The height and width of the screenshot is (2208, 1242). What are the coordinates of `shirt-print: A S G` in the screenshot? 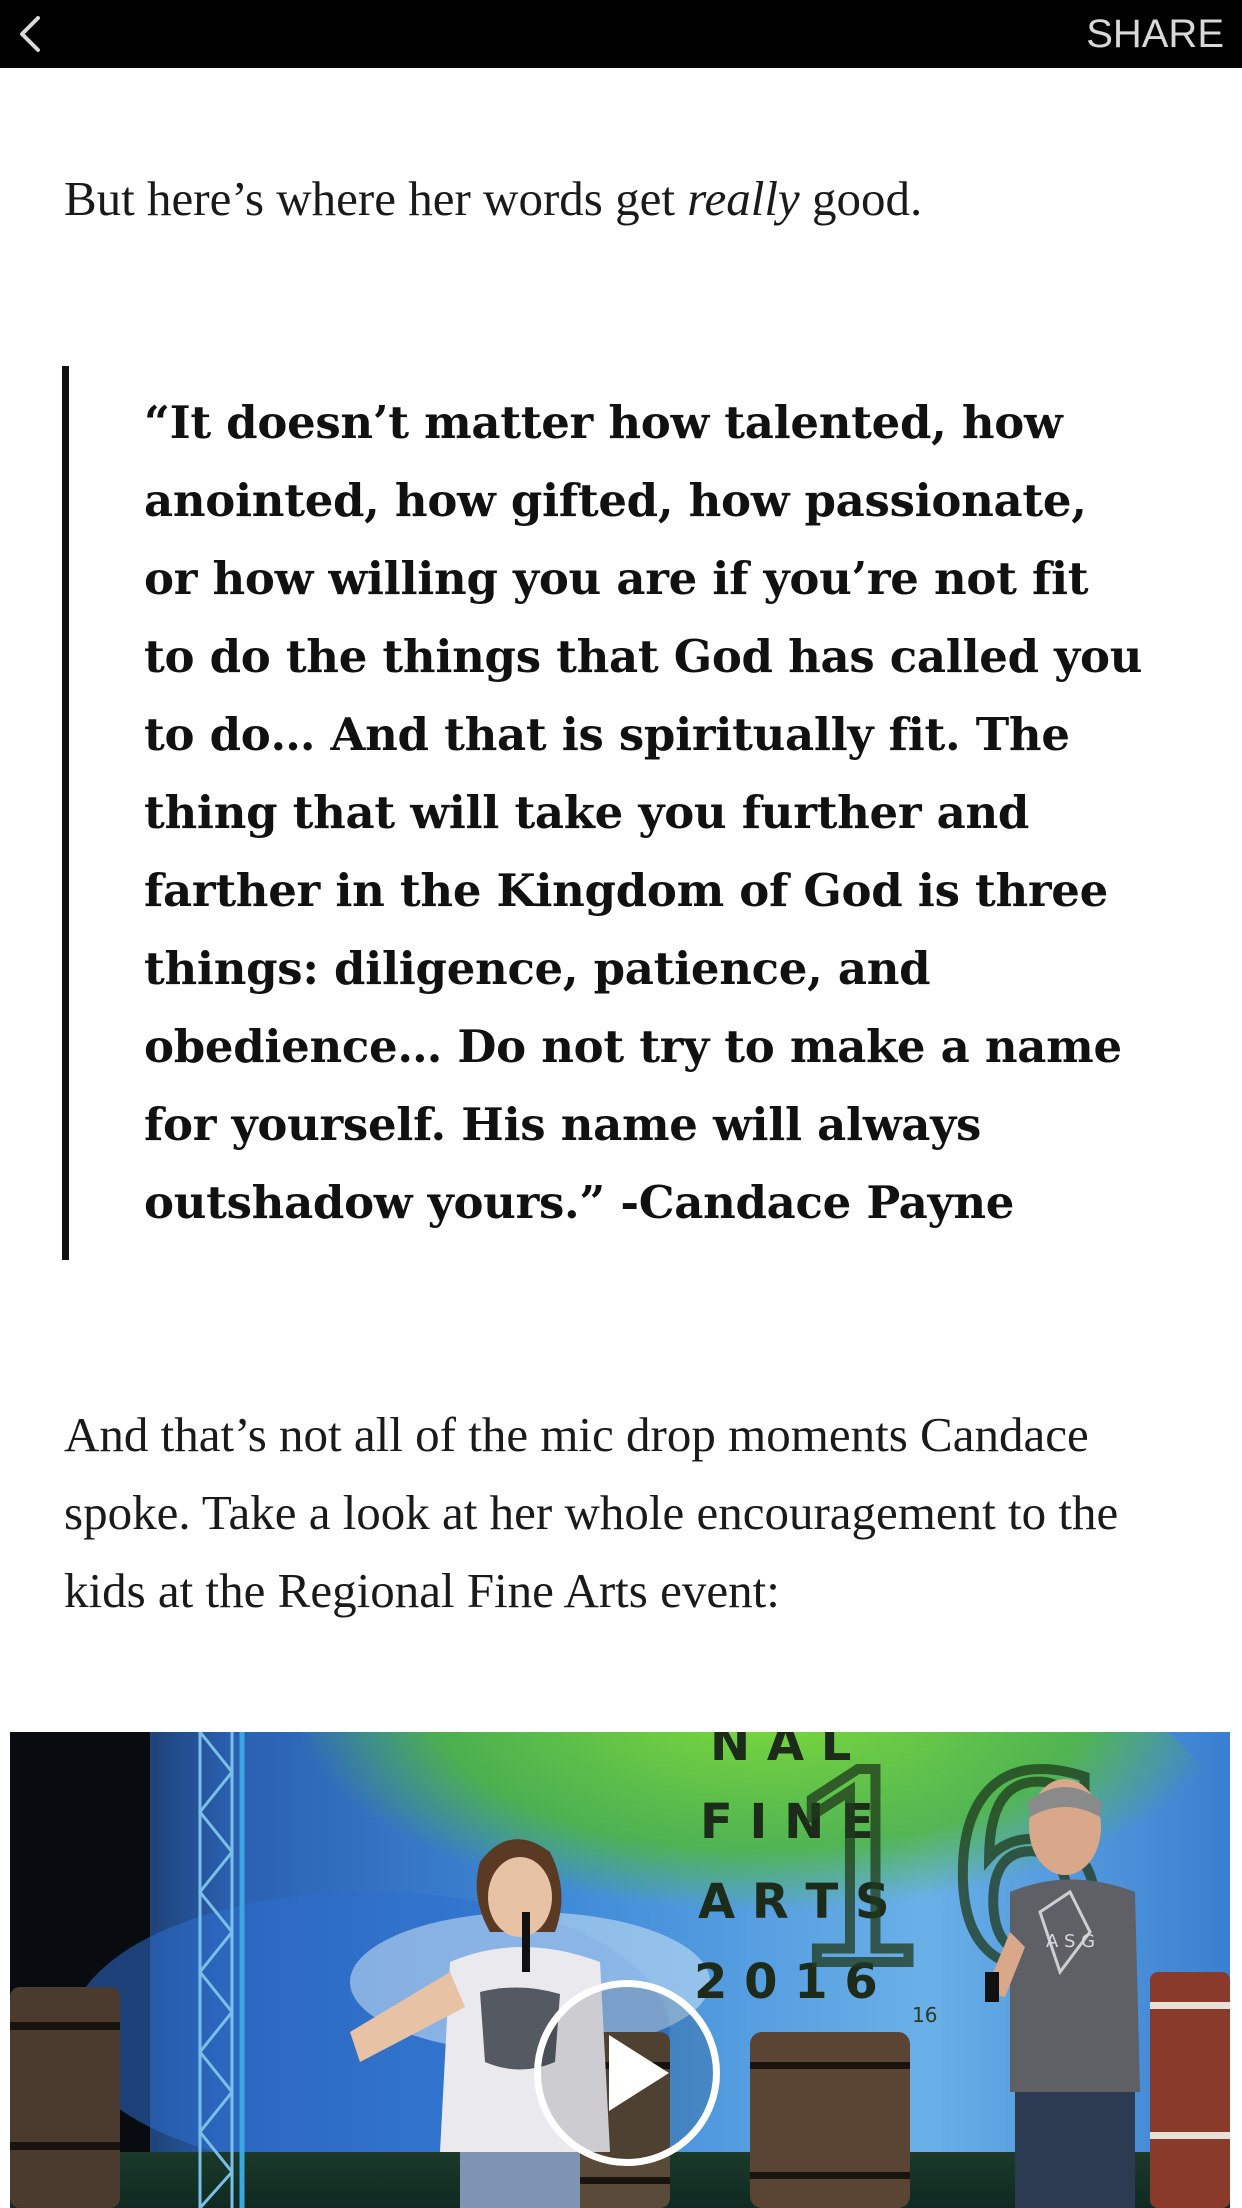 It's located at (1070, 1941).